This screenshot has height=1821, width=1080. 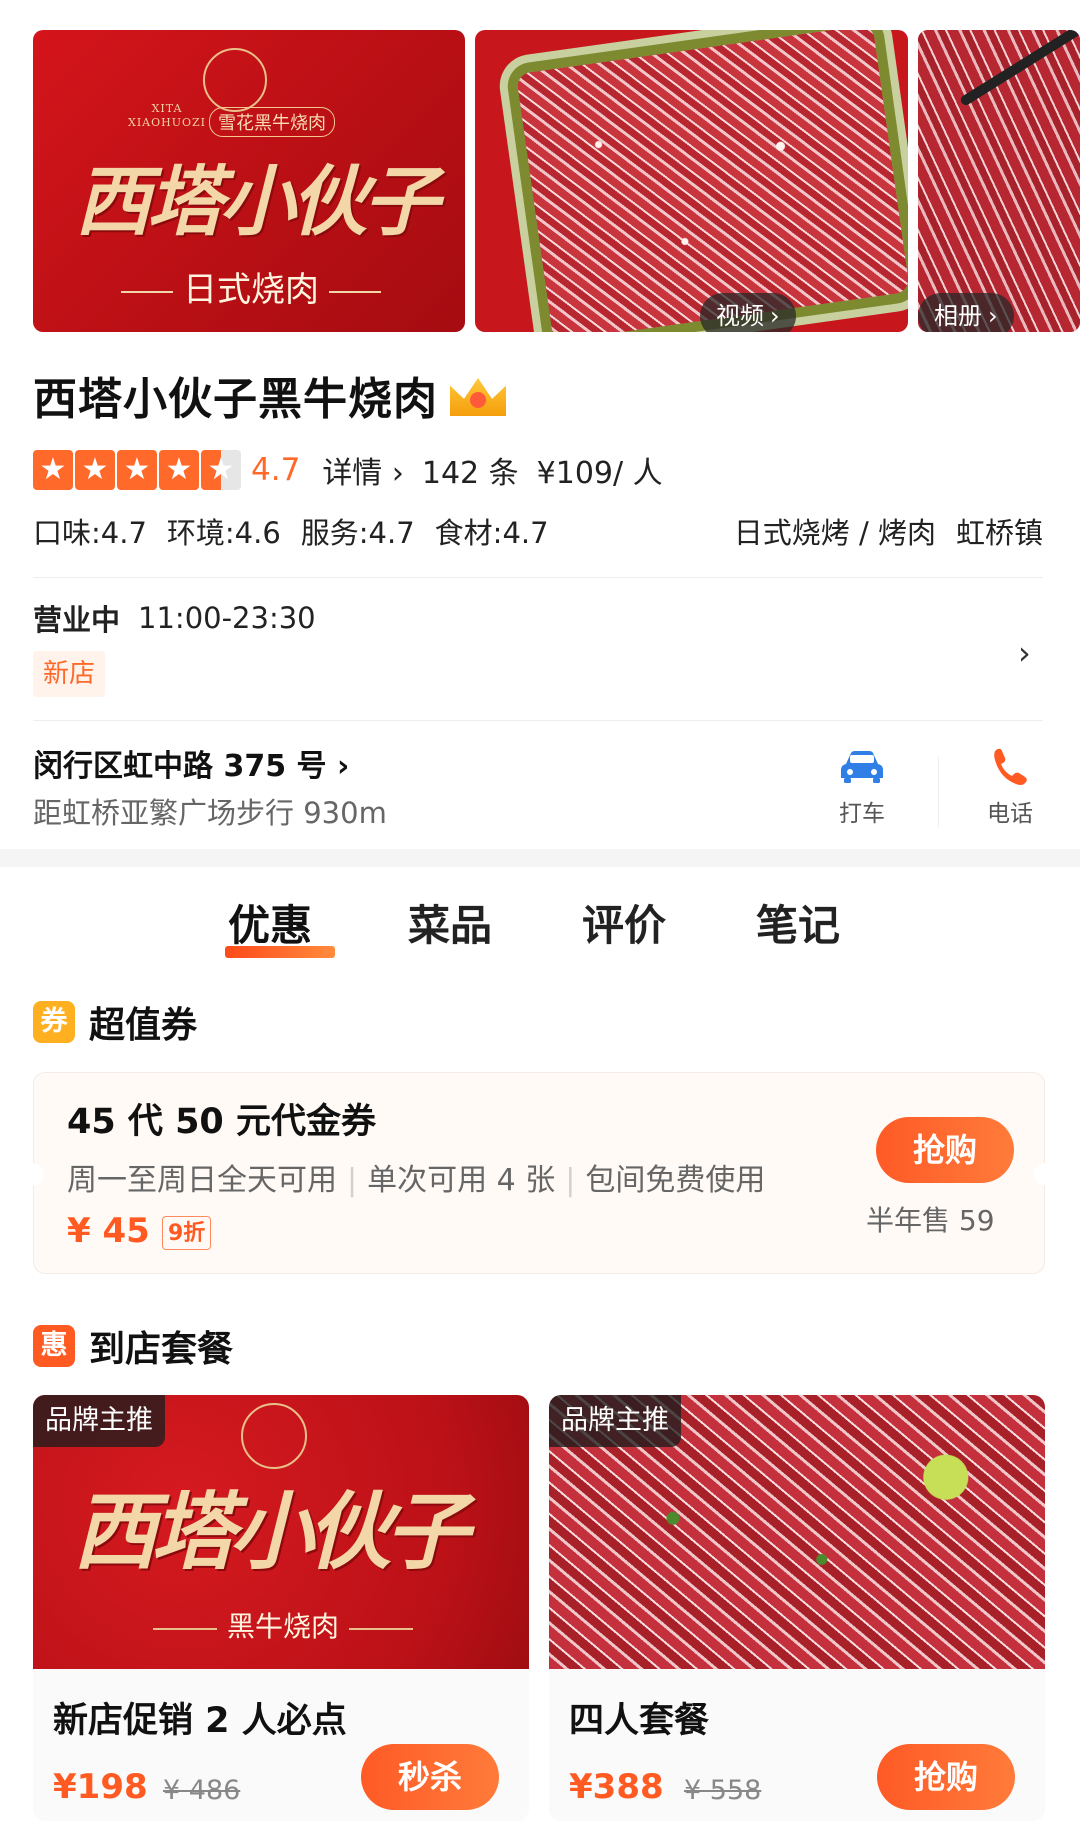 What do you see at coordinates (1010, 766) in the screenshot?
I see `phone-icon` at bounding box center [1010, 766].